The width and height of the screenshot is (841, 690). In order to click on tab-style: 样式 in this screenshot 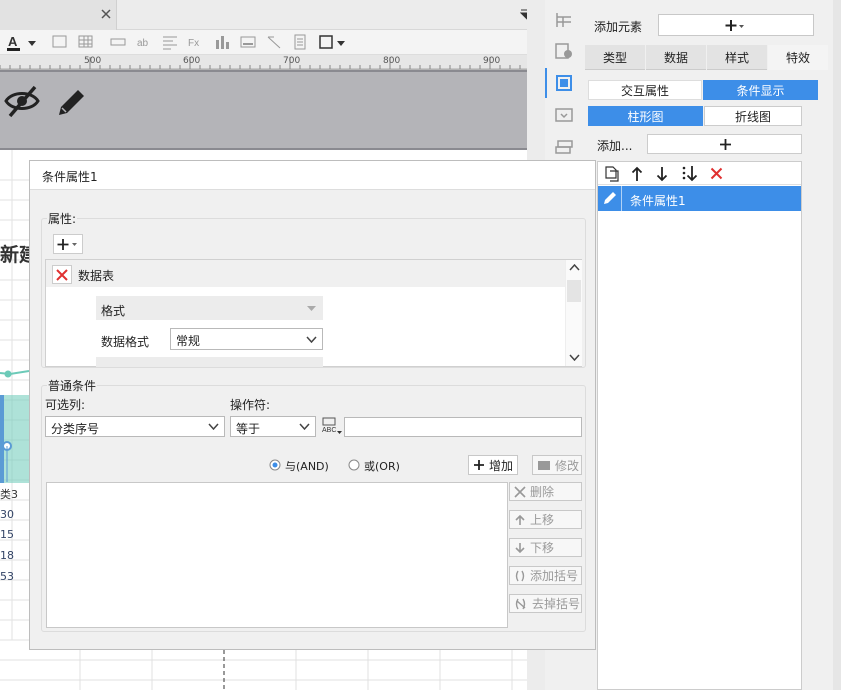, I will do `click(737, 57)`.